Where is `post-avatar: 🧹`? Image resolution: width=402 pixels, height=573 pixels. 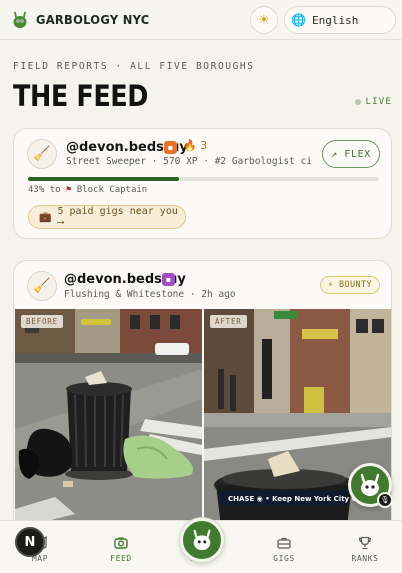 post-avatar: 🧹 is located at coordinates (42, 286).